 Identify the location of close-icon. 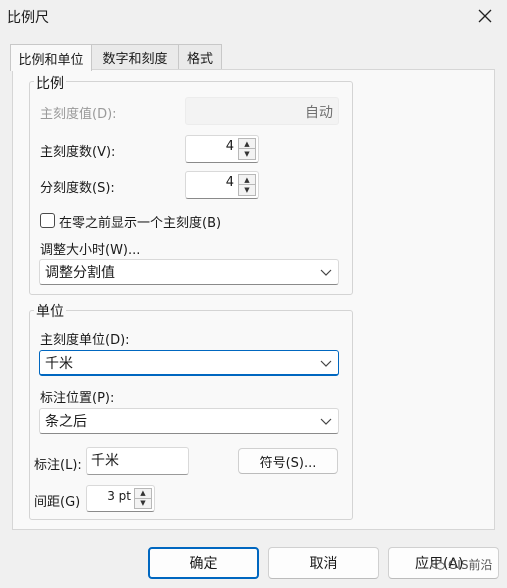
(485, 16).